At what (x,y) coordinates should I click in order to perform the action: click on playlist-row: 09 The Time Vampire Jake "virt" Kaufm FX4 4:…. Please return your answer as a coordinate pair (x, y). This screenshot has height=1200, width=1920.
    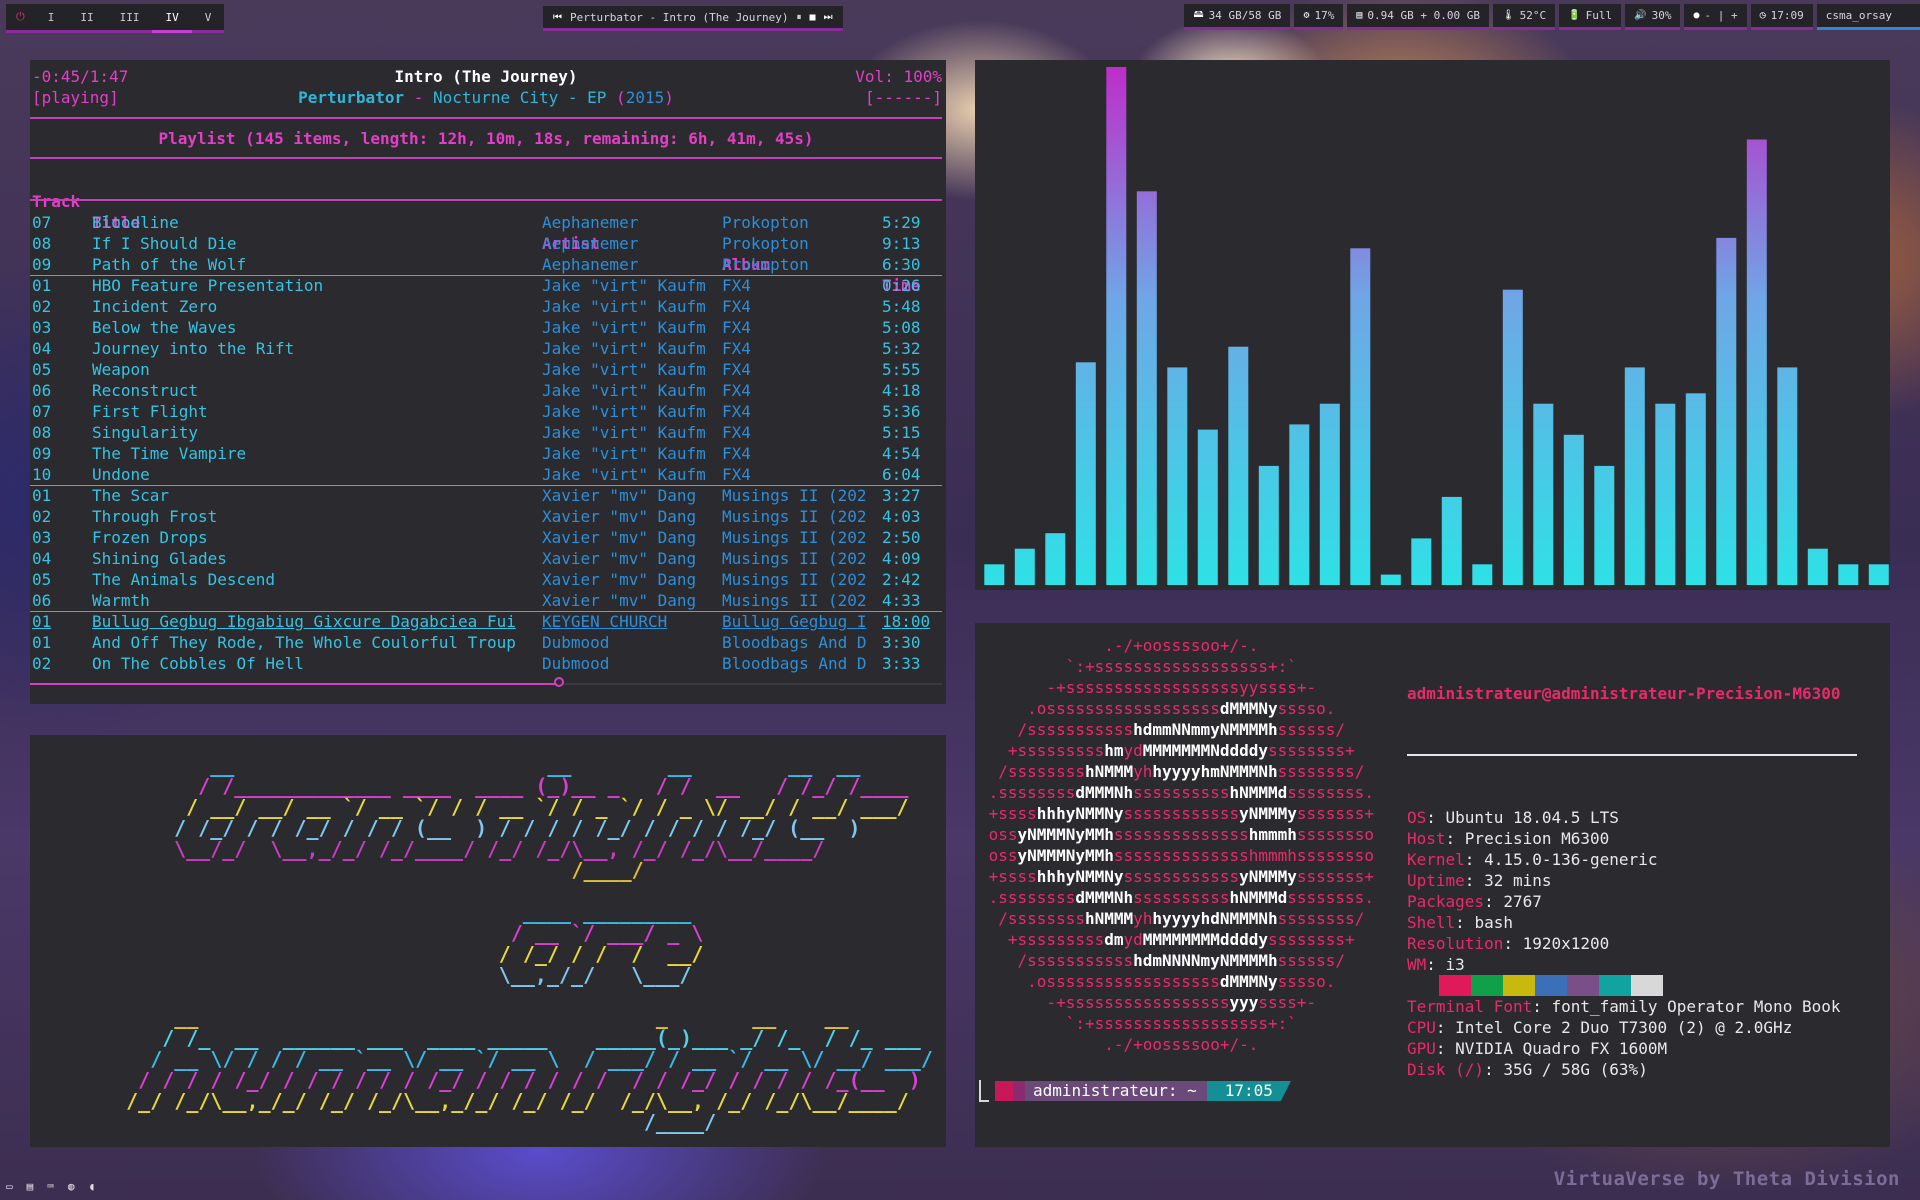
    Looking at the image, I should click on (486, 453).